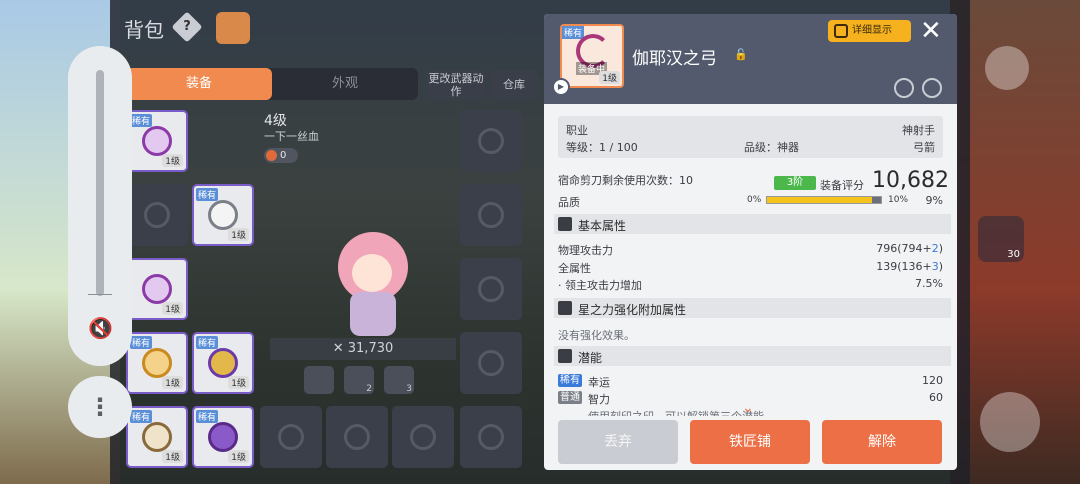  What do you see at coordinates (223, 437) in the screenshot?
I see `equipment-slot-pants: 稀有 1级` at bounding box center [223, 437].